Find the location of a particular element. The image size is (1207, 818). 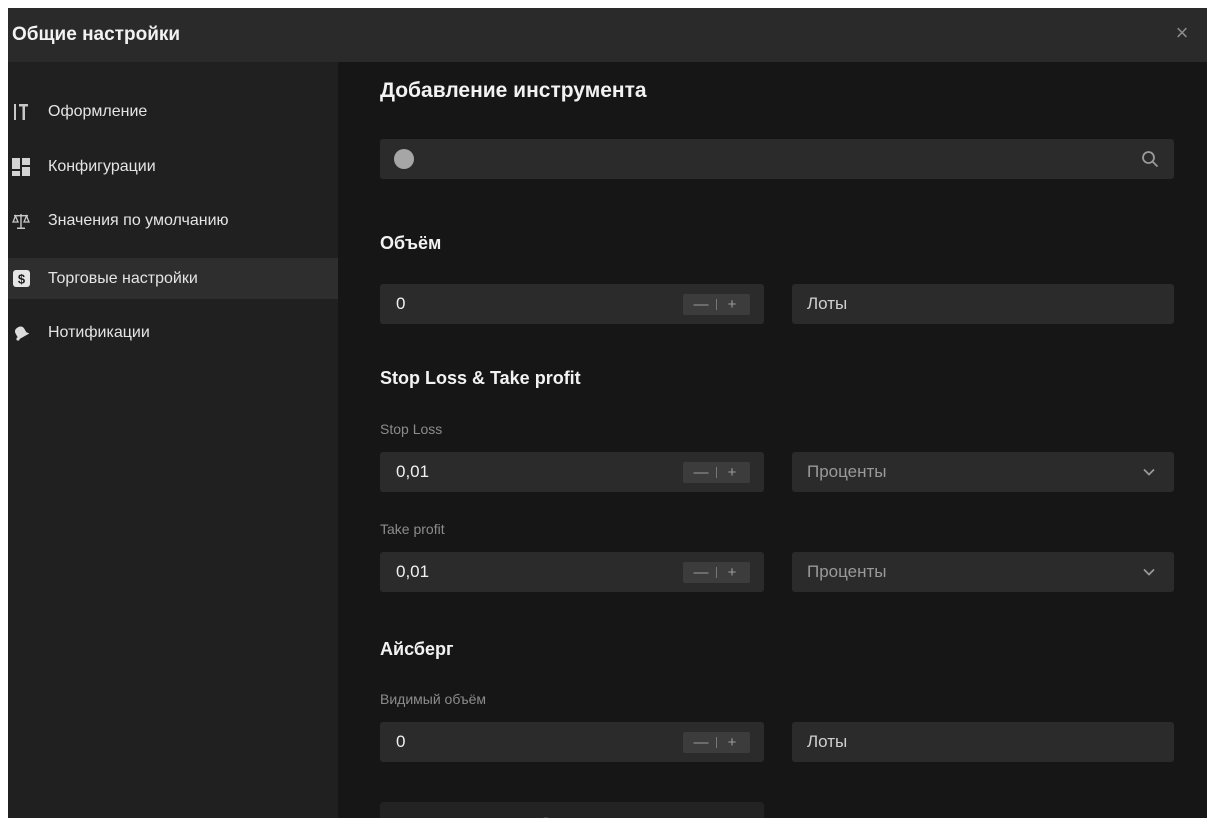

instrument-color-dot is located at coordinates (404, 159).